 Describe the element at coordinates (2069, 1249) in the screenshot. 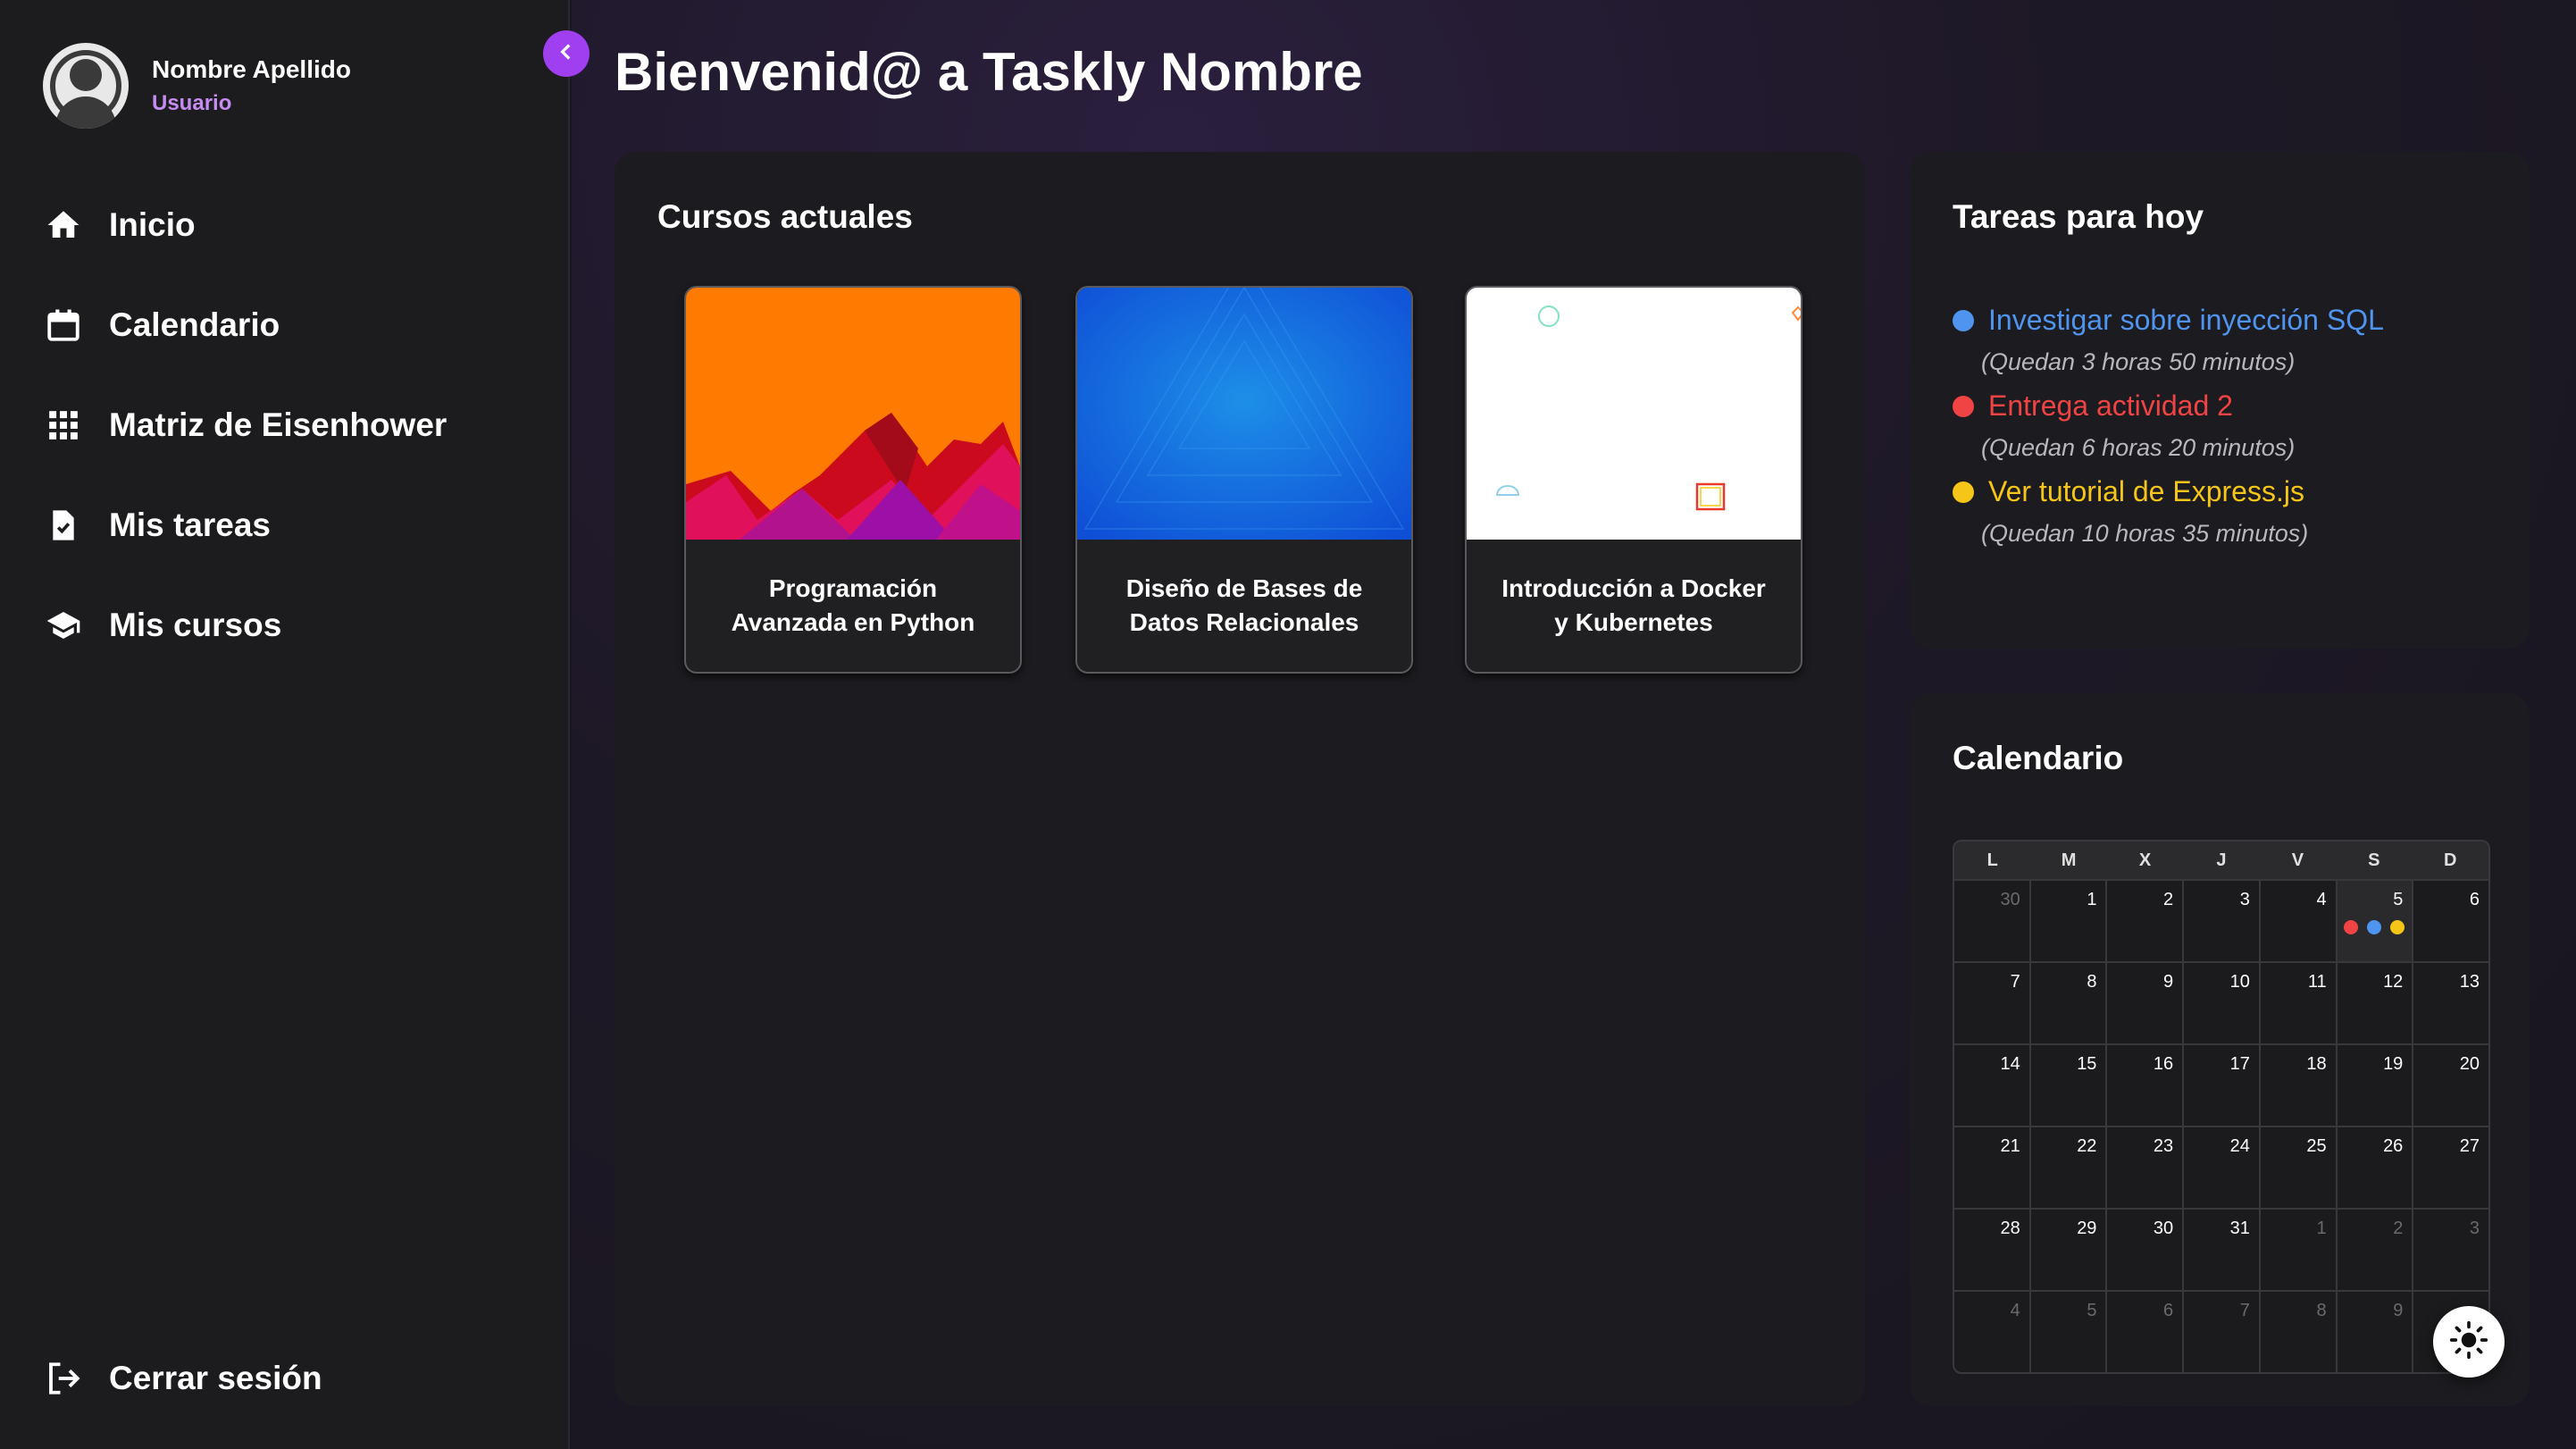

I see `calendar-day: 29` at that location.